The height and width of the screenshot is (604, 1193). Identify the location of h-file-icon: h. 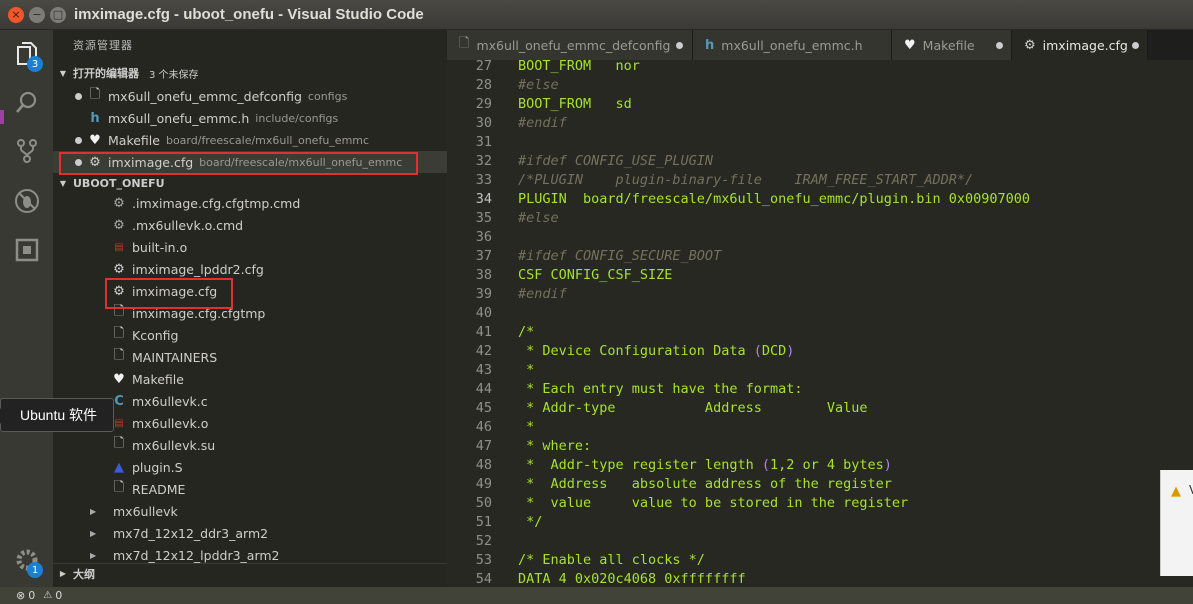
(95, 118).